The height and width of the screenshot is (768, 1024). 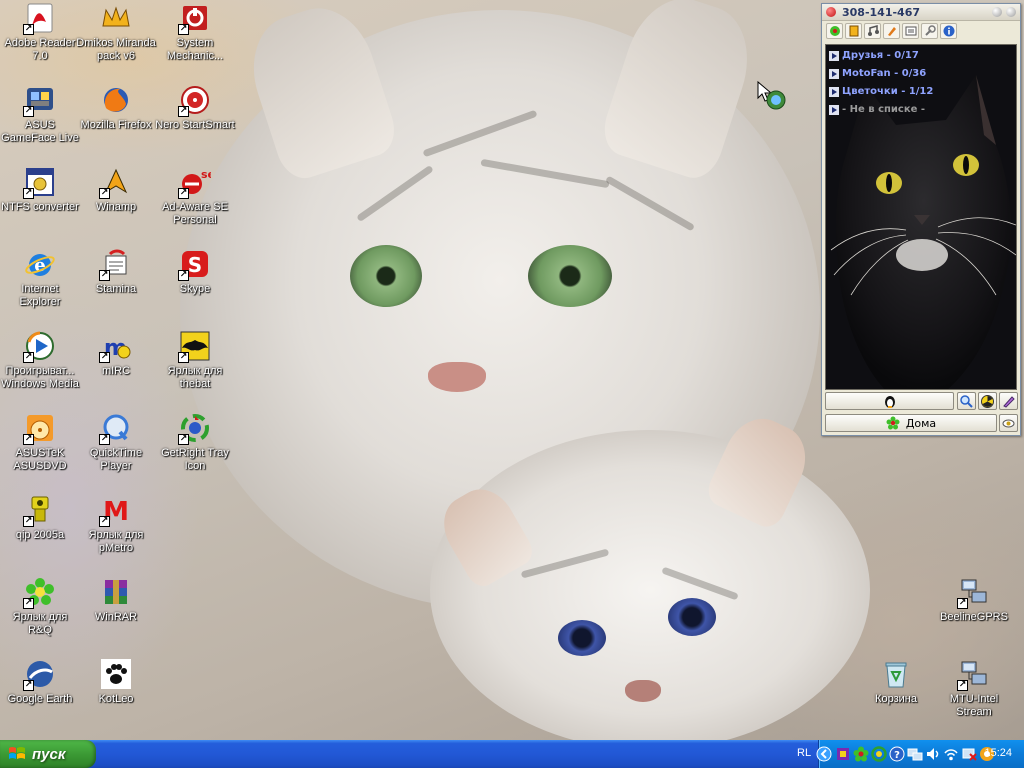 What do you see at coordinates (116, 617) in the screenshot?
I see `desktop-icon-label: WinRAR` at bounding box center [116, 617].